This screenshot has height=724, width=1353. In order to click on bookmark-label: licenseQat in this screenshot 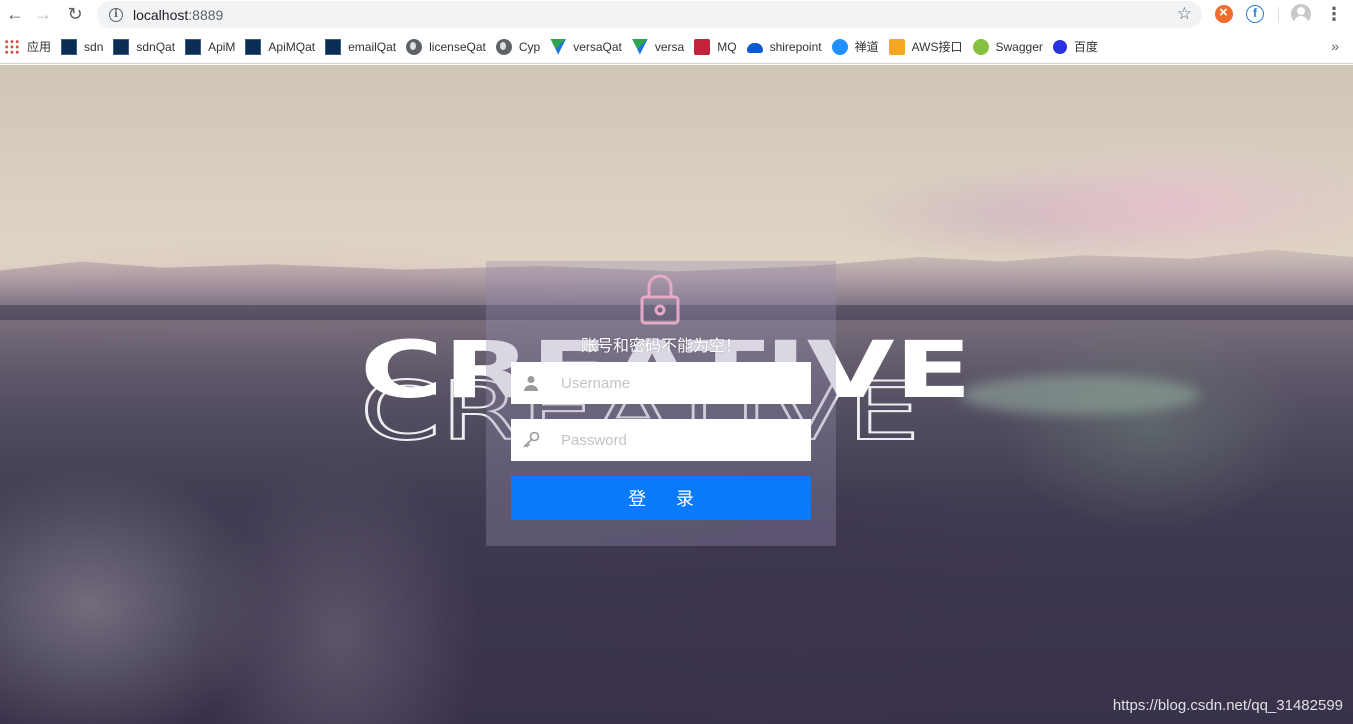, I will do `click(457, 46)`.